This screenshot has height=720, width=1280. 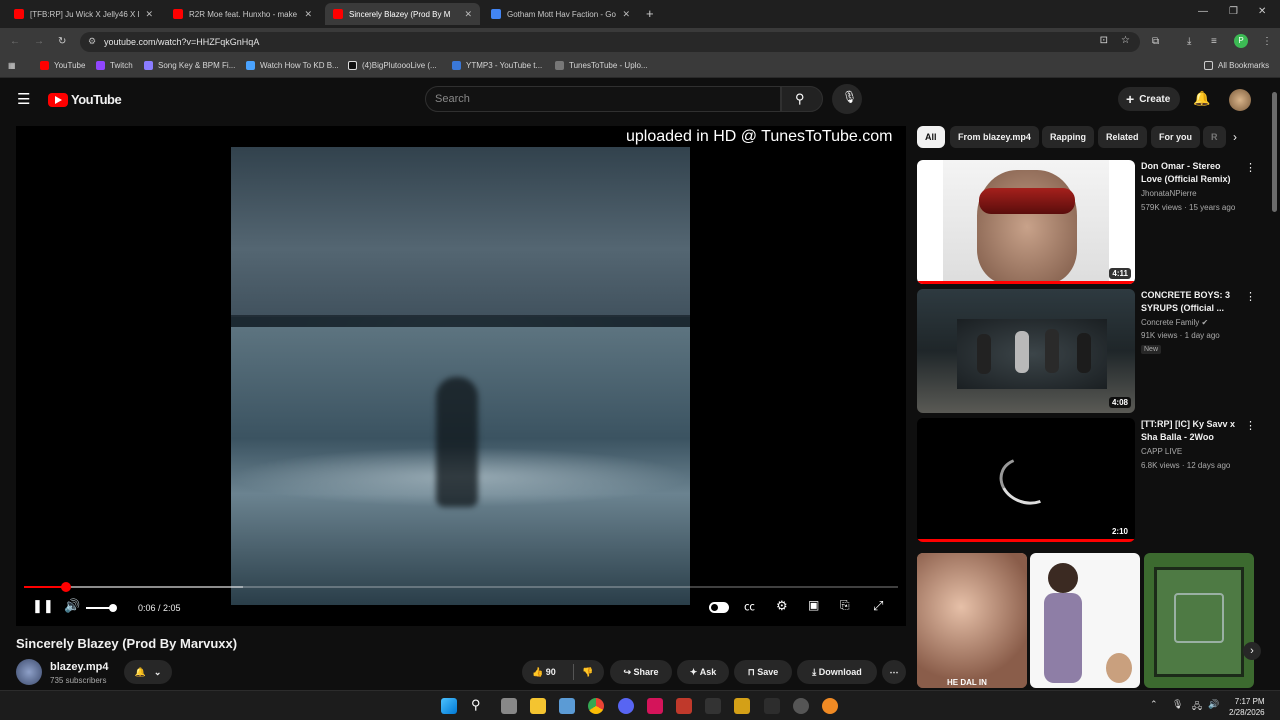 What do you see at coordinates (43, 606) in the screenshot?
I see `pause-icon: ❚❚` at bounding box center [43, 606].